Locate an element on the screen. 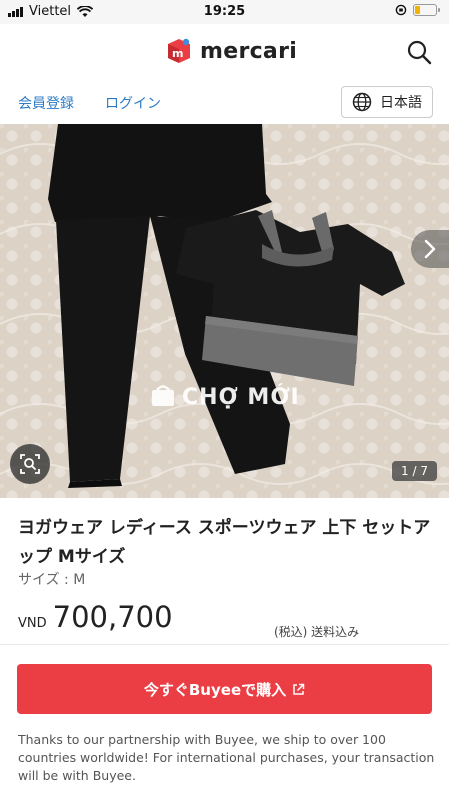  language-label: 日本語 is located at coordinates (401, 103).